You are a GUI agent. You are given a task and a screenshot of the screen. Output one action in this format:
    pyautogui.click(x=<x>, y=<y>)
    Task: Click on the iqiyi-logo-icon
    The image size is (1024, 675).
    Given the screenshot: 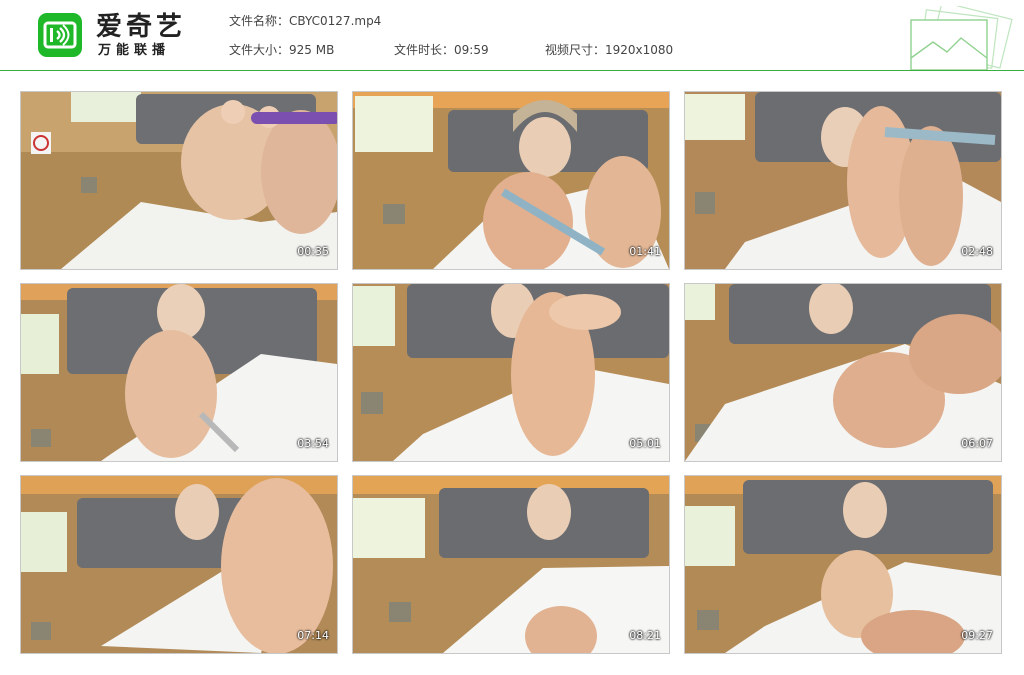 What is the action you would take?
    pyautogui.click(x=60, y=35)
    